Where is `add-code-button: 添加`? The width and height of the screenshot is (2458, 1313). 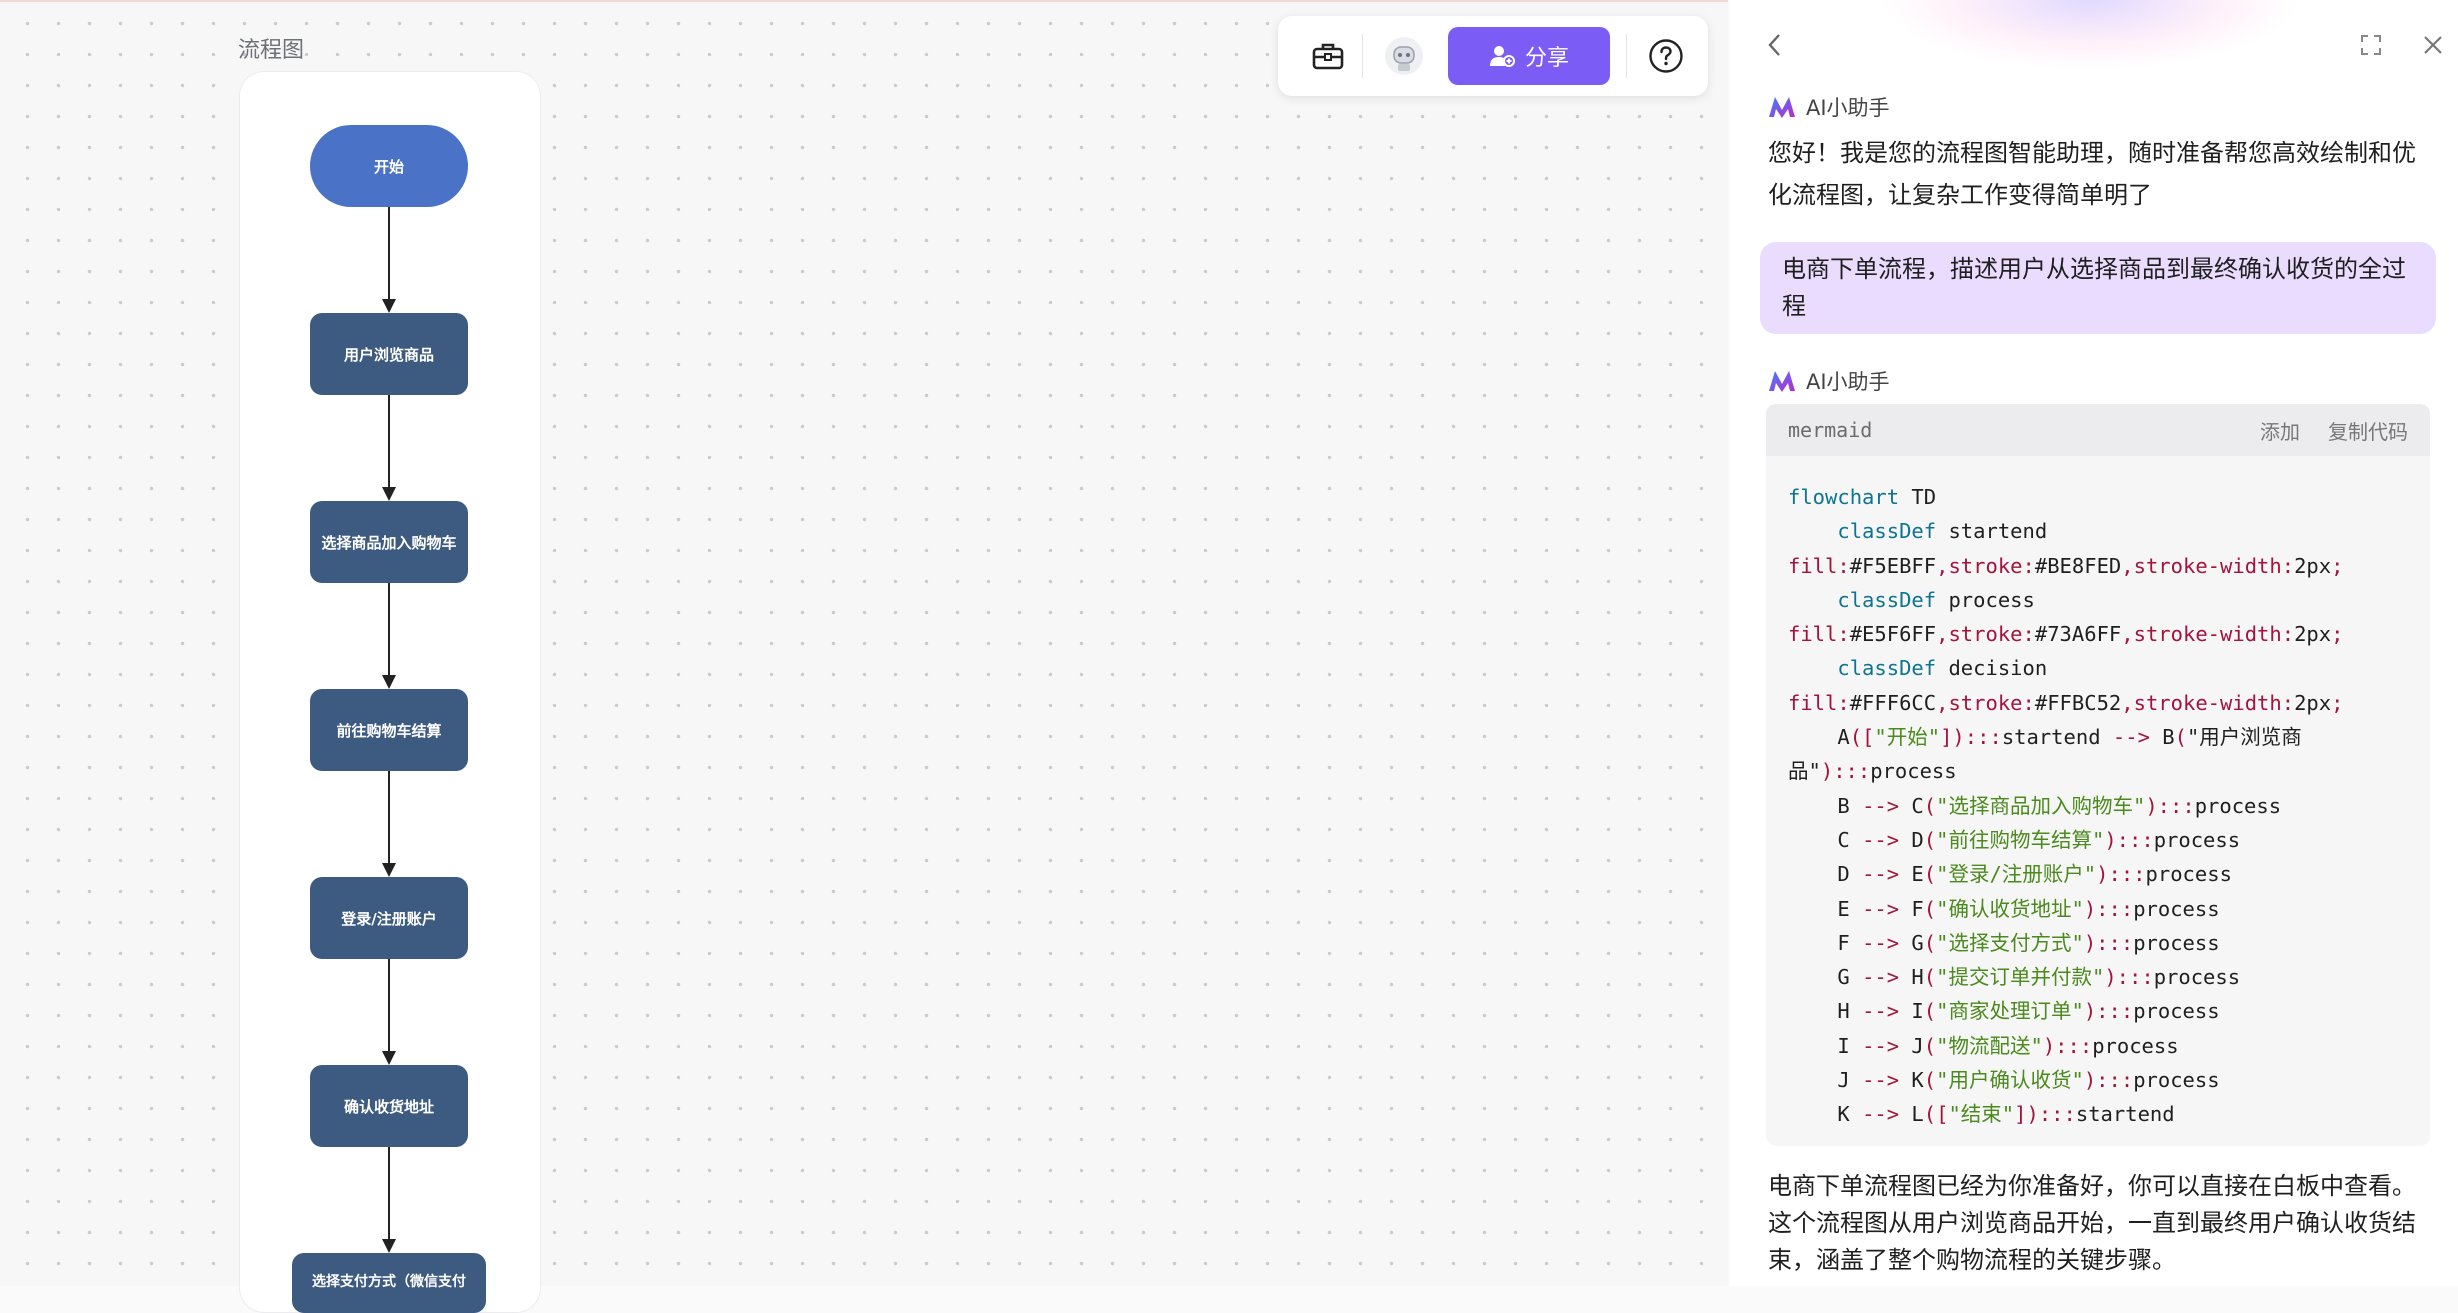
add-code-button: 添加 is located at coordinates (2280, 430).